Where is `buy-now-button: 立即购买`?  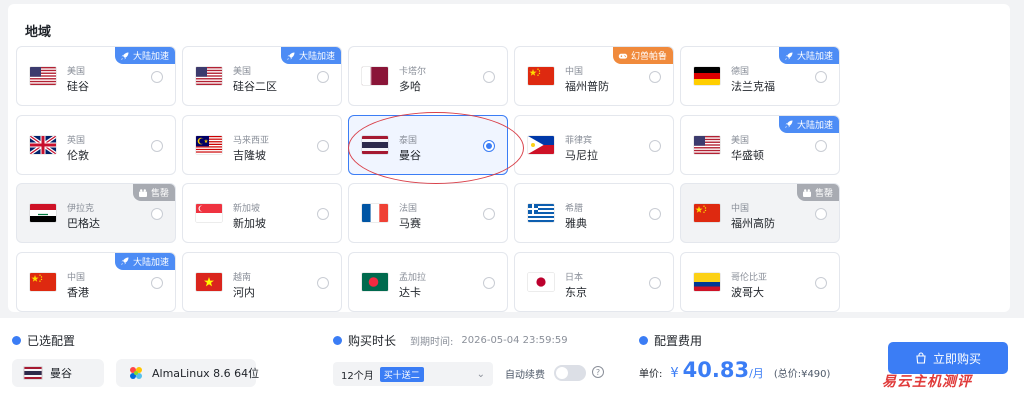 buy-now-button: 立即购买 is located at coordinates (948, 358).